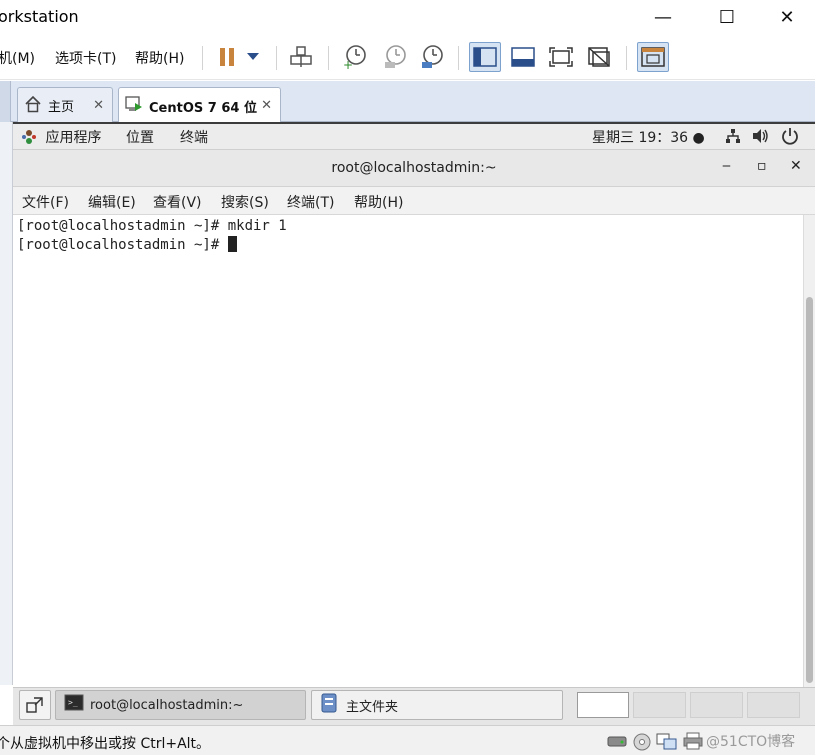 This screenshot has height=755, width=815. What do you see at coordinates (761, 138) in the screenshot?
I see `volume-icon` at bounding box center [761, 138].